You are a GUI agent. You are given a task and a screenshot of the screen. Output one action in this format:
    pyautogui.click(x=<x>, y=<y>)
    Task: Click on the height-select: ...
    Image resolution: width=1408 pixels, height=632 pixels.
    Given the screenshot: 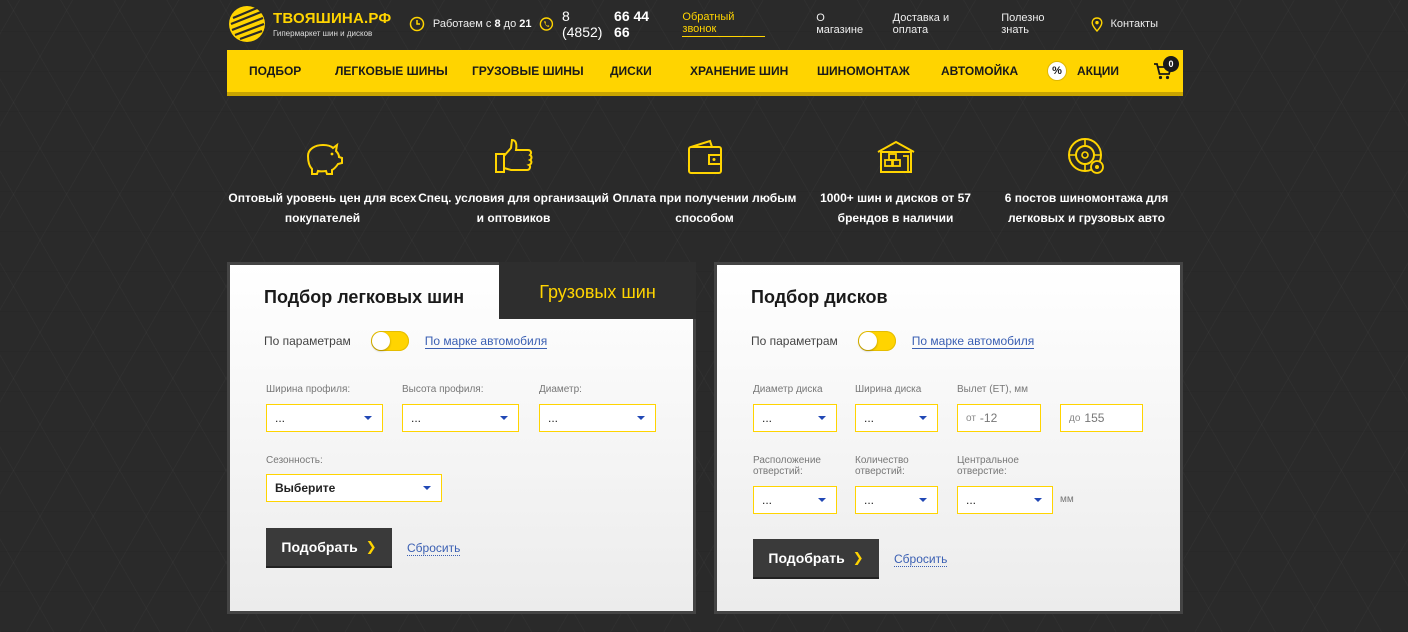 What is the action you would take?
    pyautogui.click(x=460, y=418)
    